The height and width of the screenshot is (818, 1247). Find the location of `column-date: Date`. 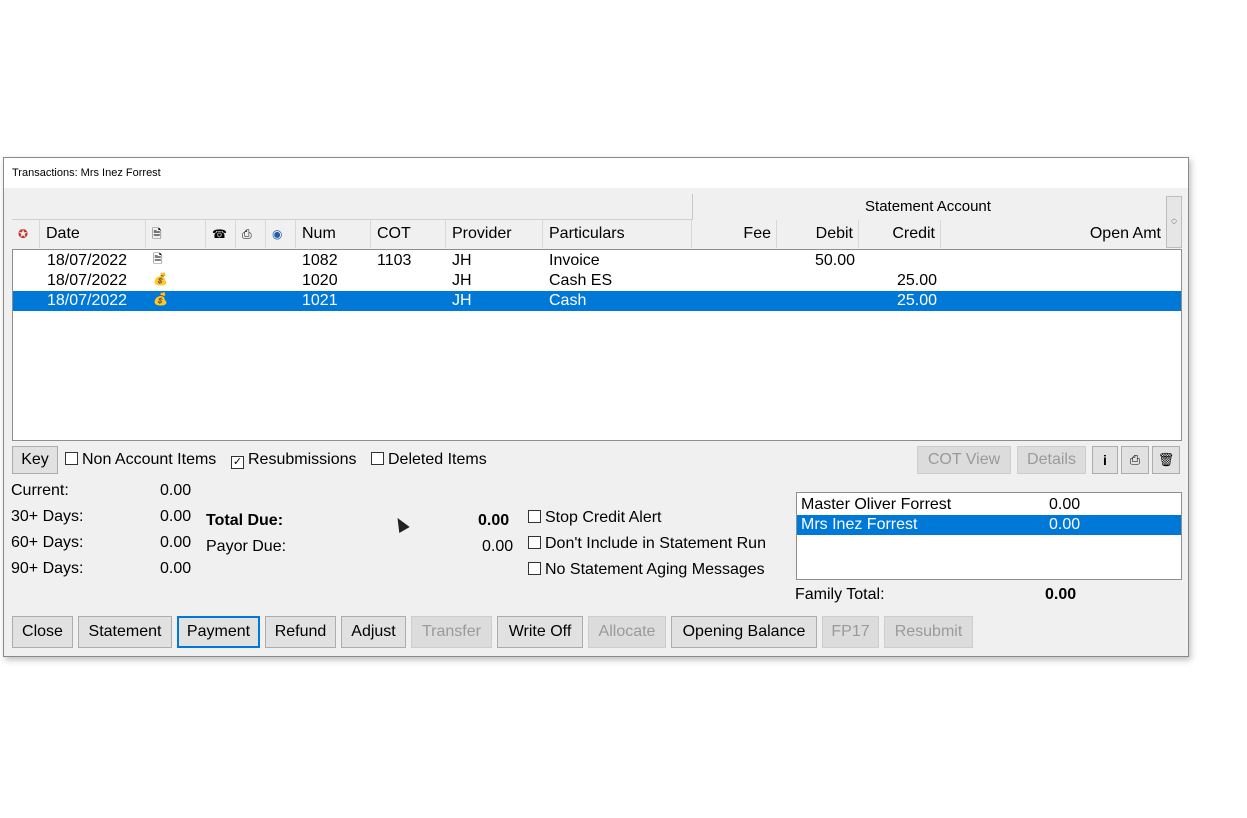

column-date: Date is located at coordinates (93, 234).